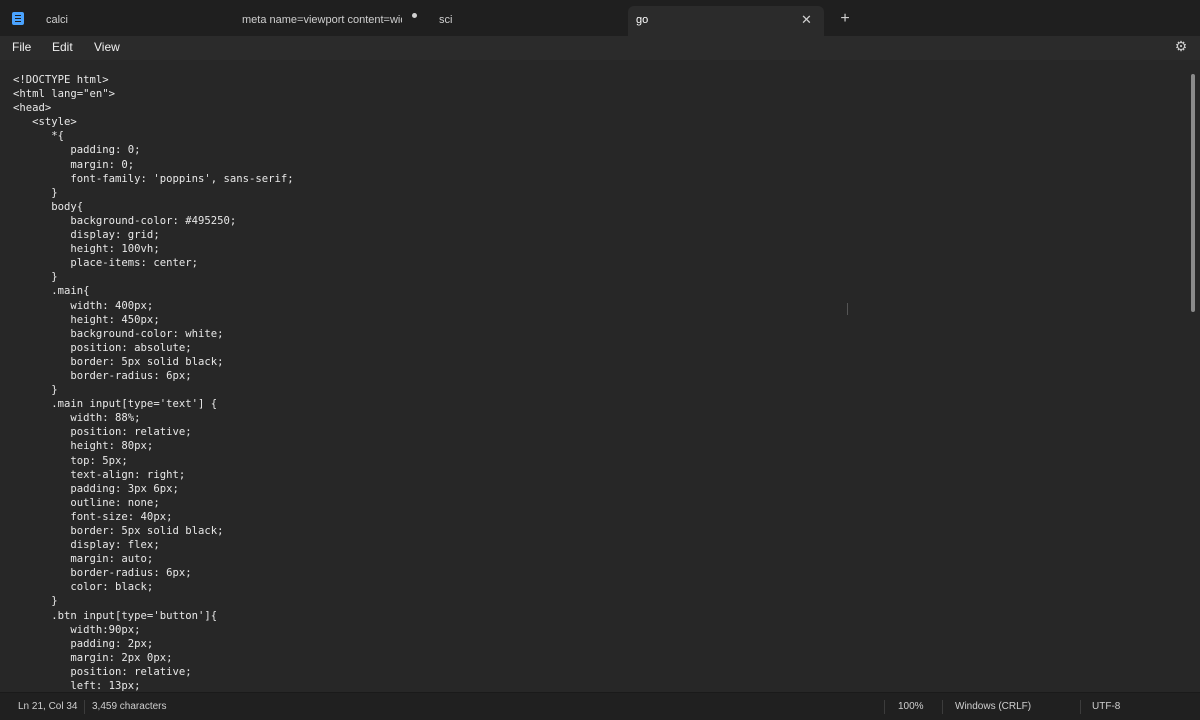 The image size is (1200, 720). I want to click on tab-calci: calci, so click(133, 21).